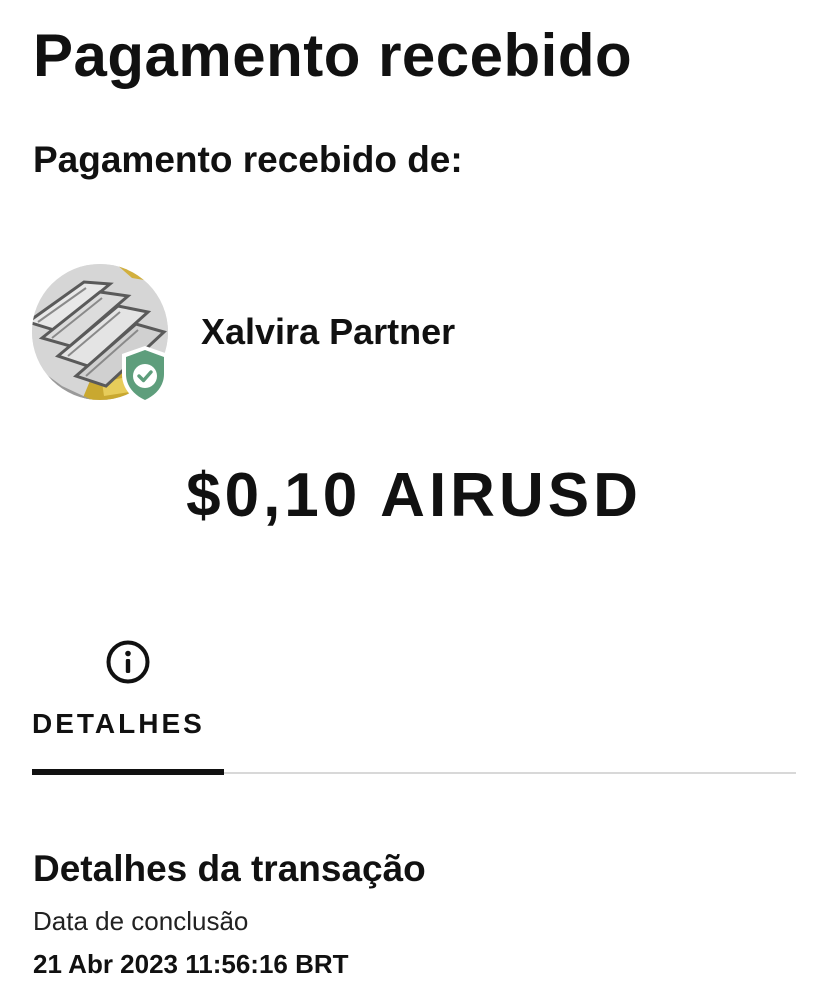 This screenshot has height=992, width=828. I want to click on transaction-details-title: Detalhes da transação, so click(229, 868).